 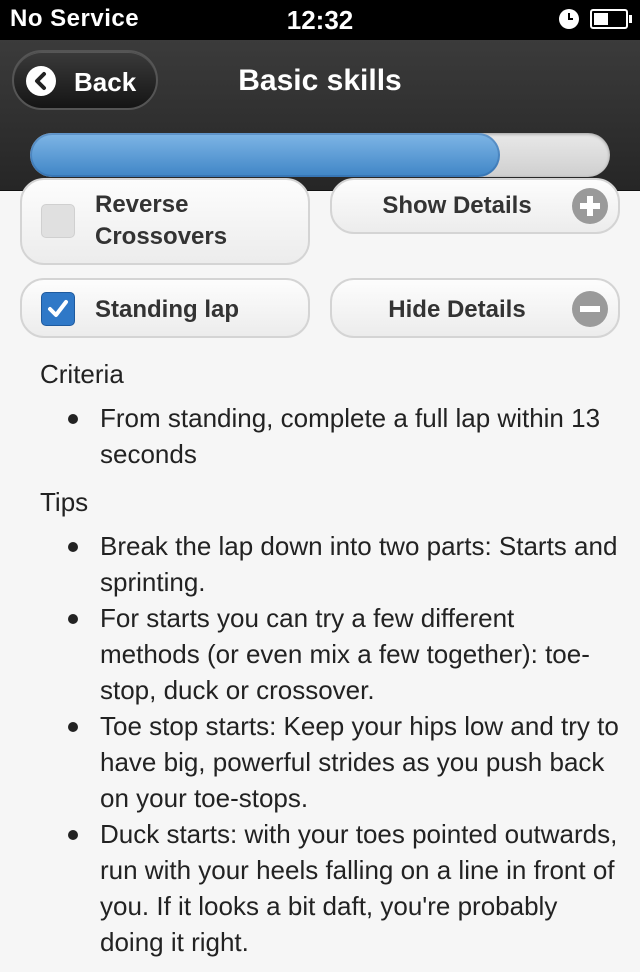 What do you see at coordinates (457, 309) in the screenshot?
I see `details-button-label: Hide Details` at bounding box center [457, 309].